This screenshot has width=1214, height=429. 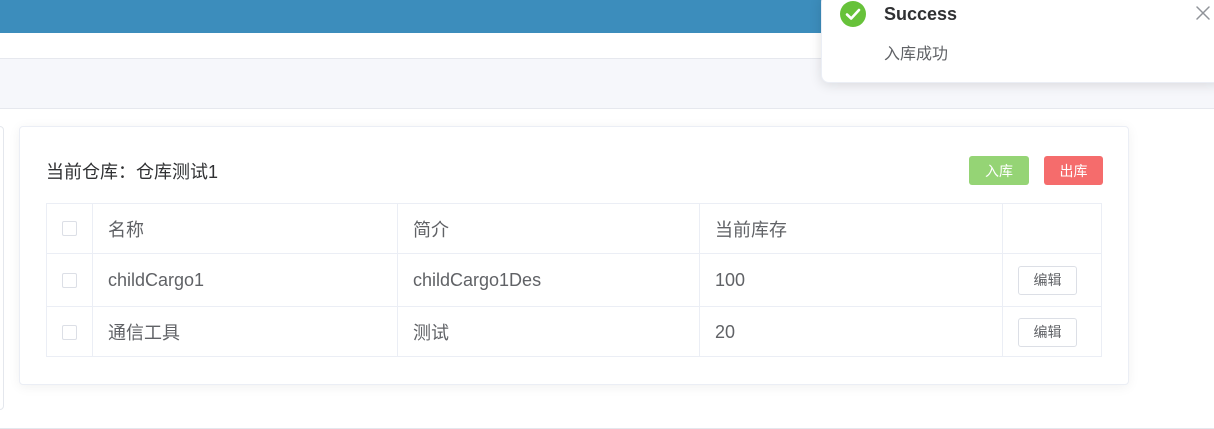 I want to click on cell-stock: 20, so click(x=851, y=332).